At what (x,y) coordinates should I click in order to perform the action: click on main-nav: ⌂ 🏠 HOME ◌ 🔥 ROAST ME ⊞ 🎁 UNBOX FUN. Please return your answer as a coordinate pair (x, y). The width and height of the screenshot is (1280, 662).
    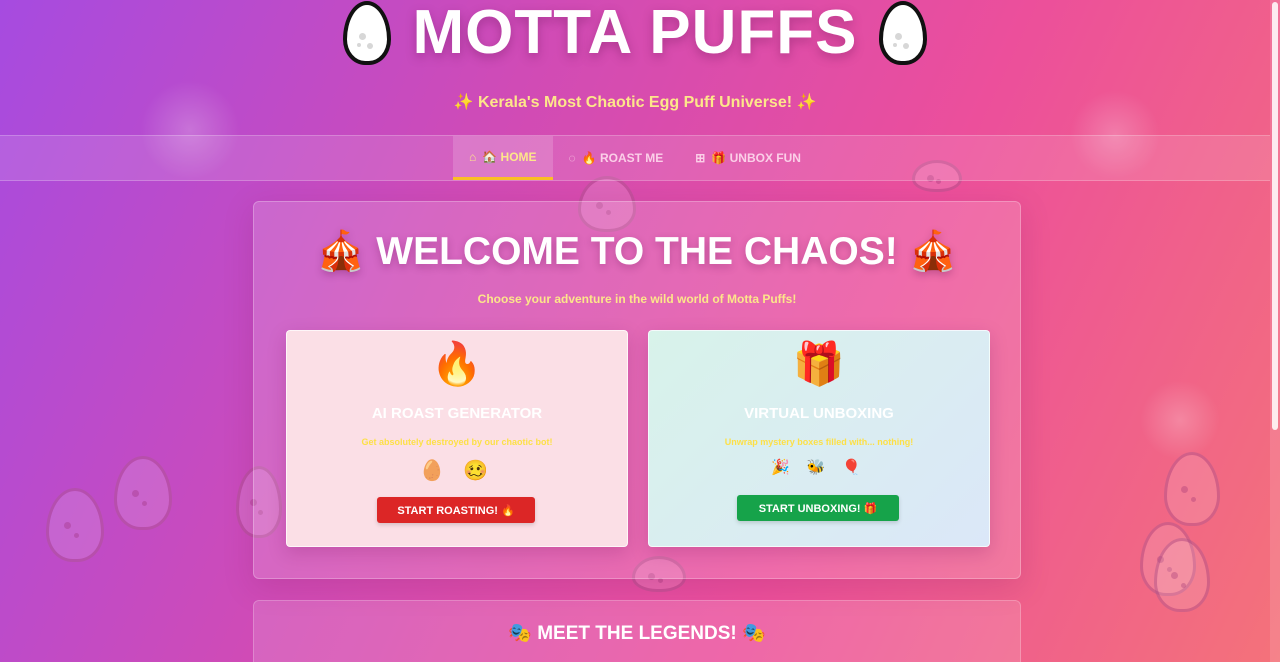
    Looking at the image, I should click on (635, 158).